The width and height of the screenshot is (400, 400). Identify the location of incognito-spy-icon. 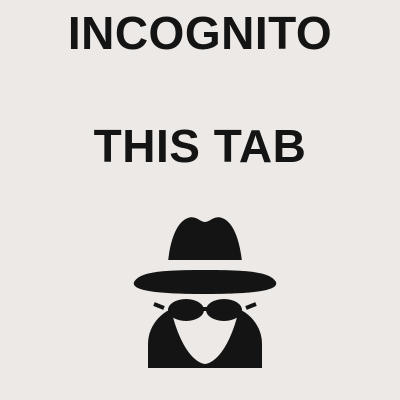
(205, 290).